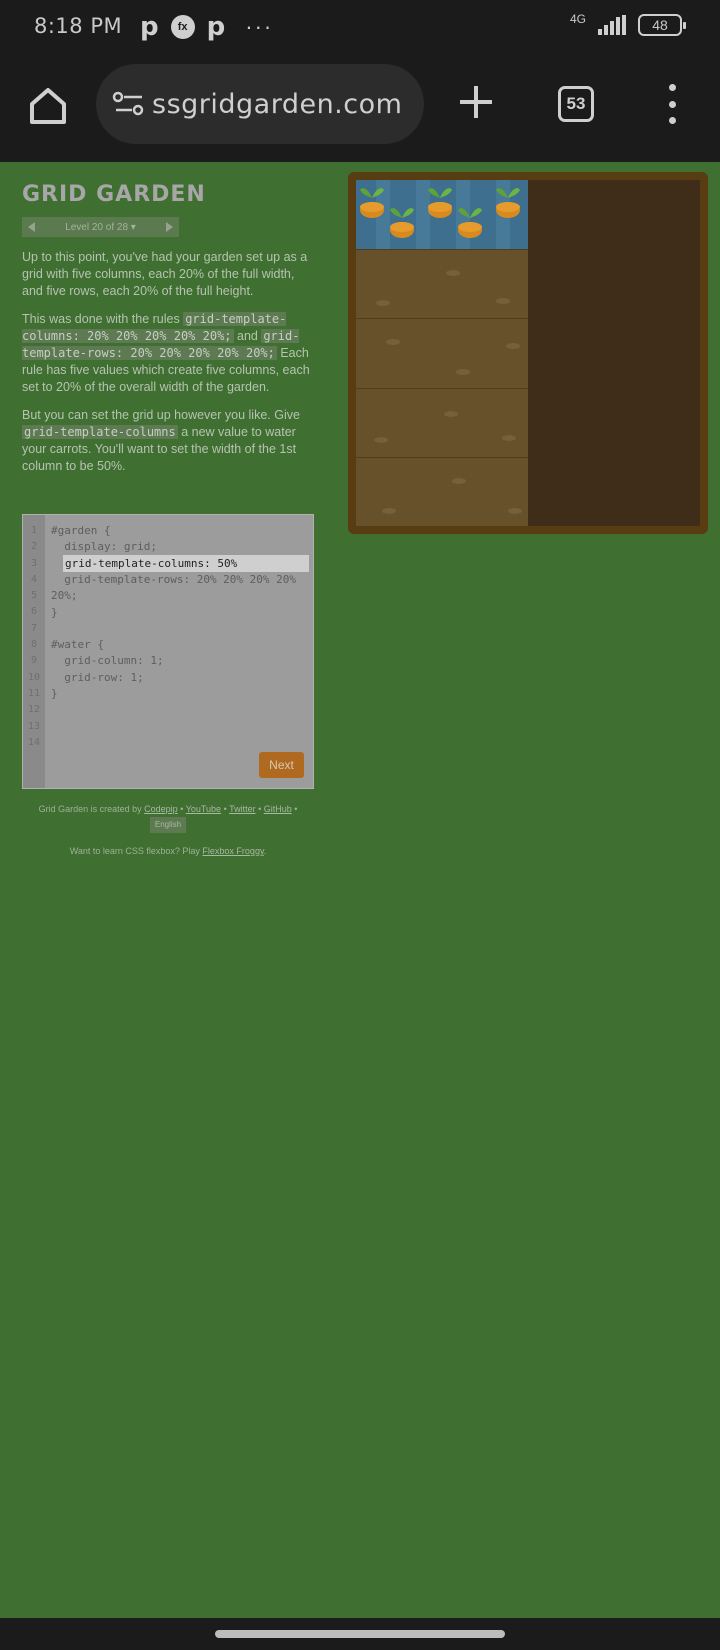 This screenshot has height=1650, width=720. I want to click on home-gesture-handle, so click(360, 1634).